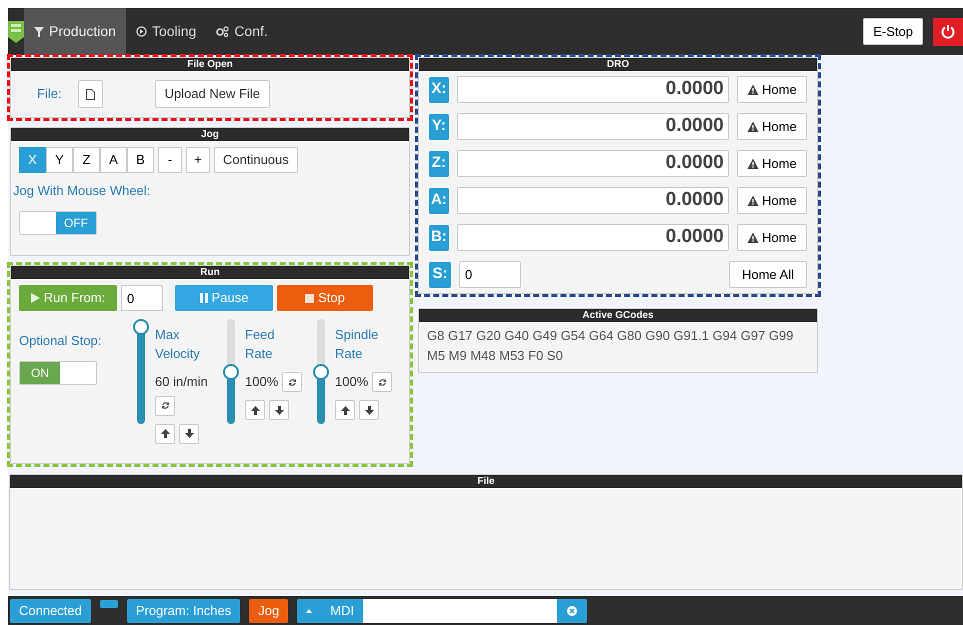 The height and width of the screenshot is (625, 963). I want to click on step-button: +, so click(198, 160).